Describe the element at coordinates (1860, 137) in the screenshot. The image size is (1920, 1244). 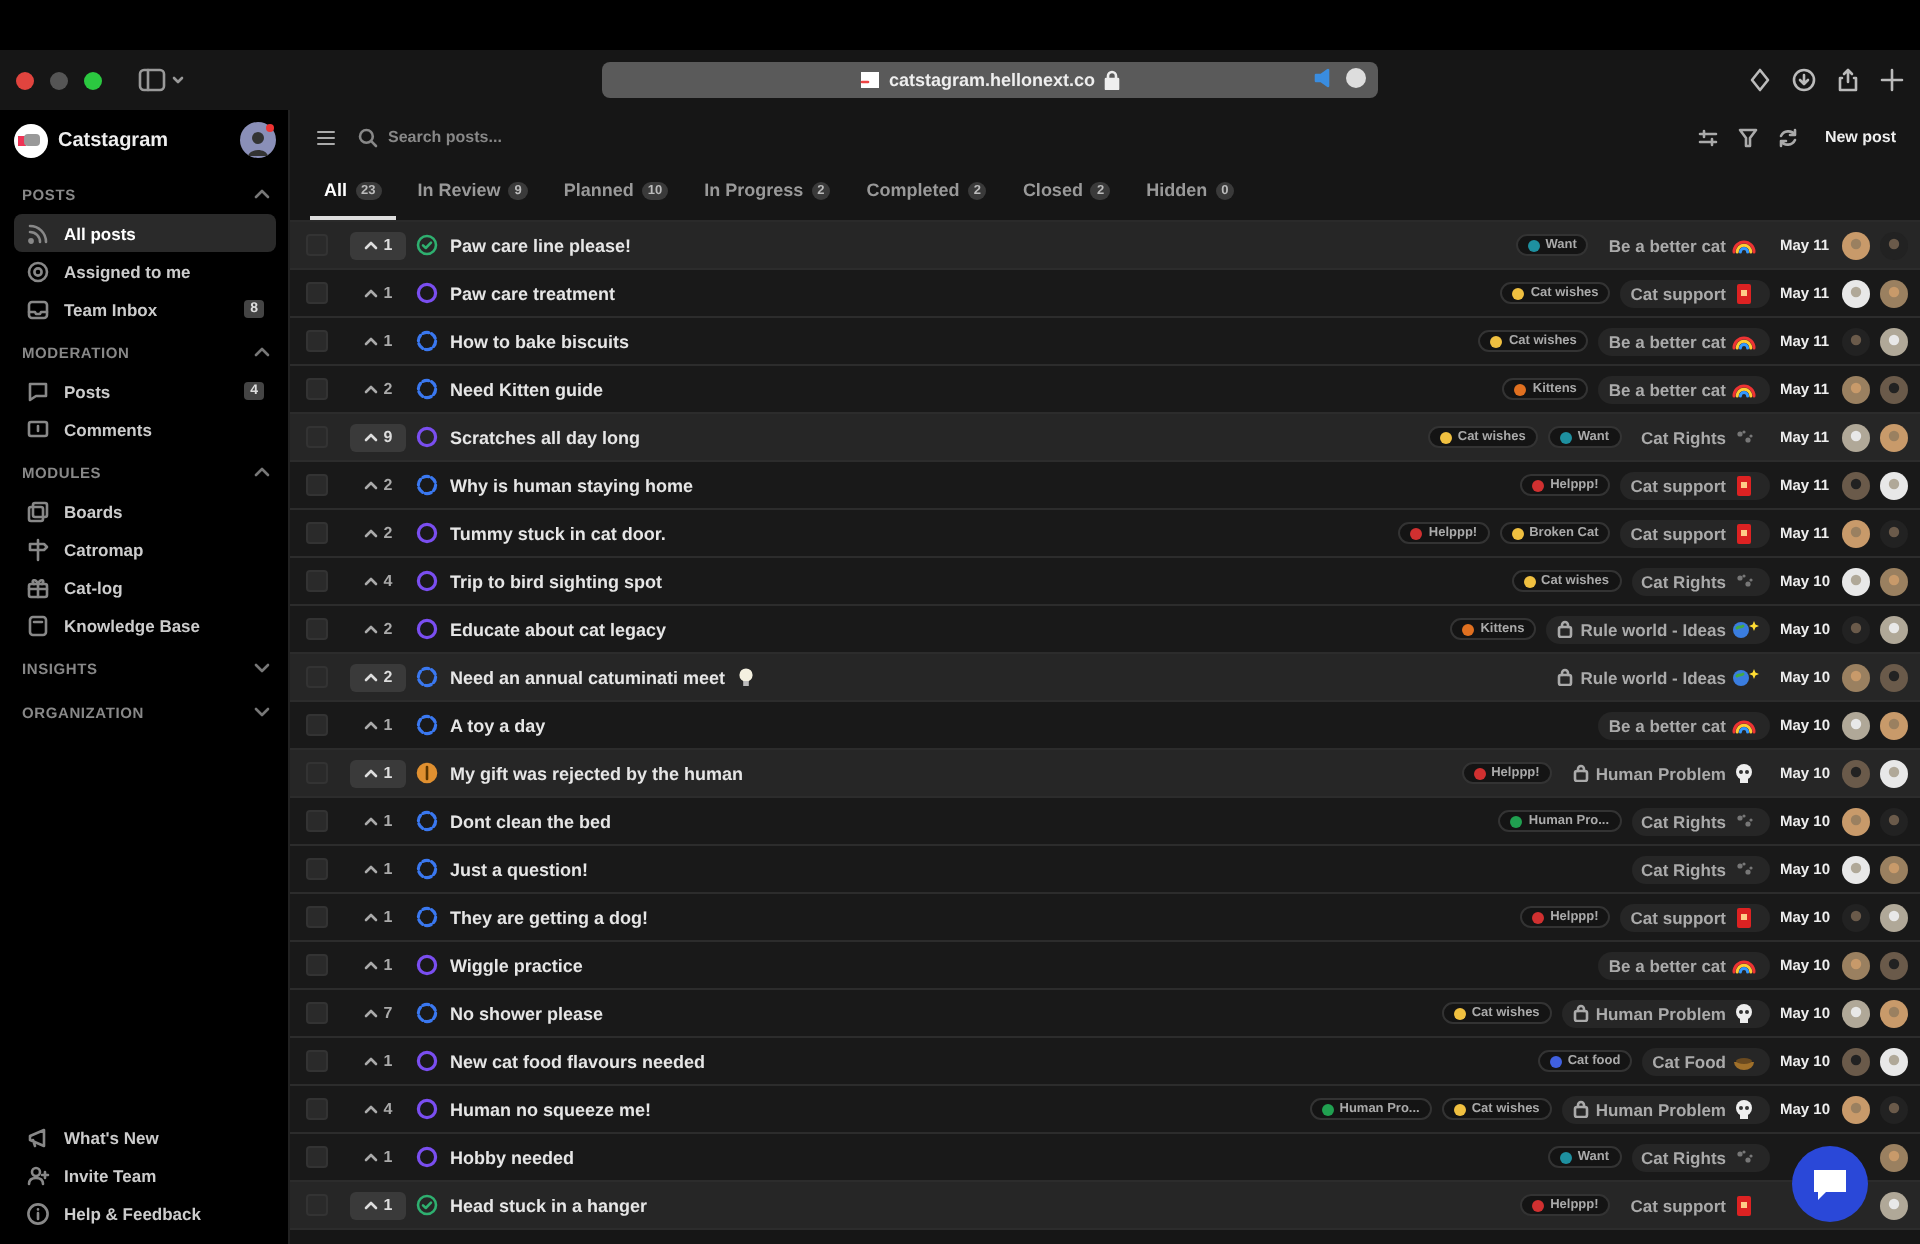
I see `new-post-button: New post` at that location.